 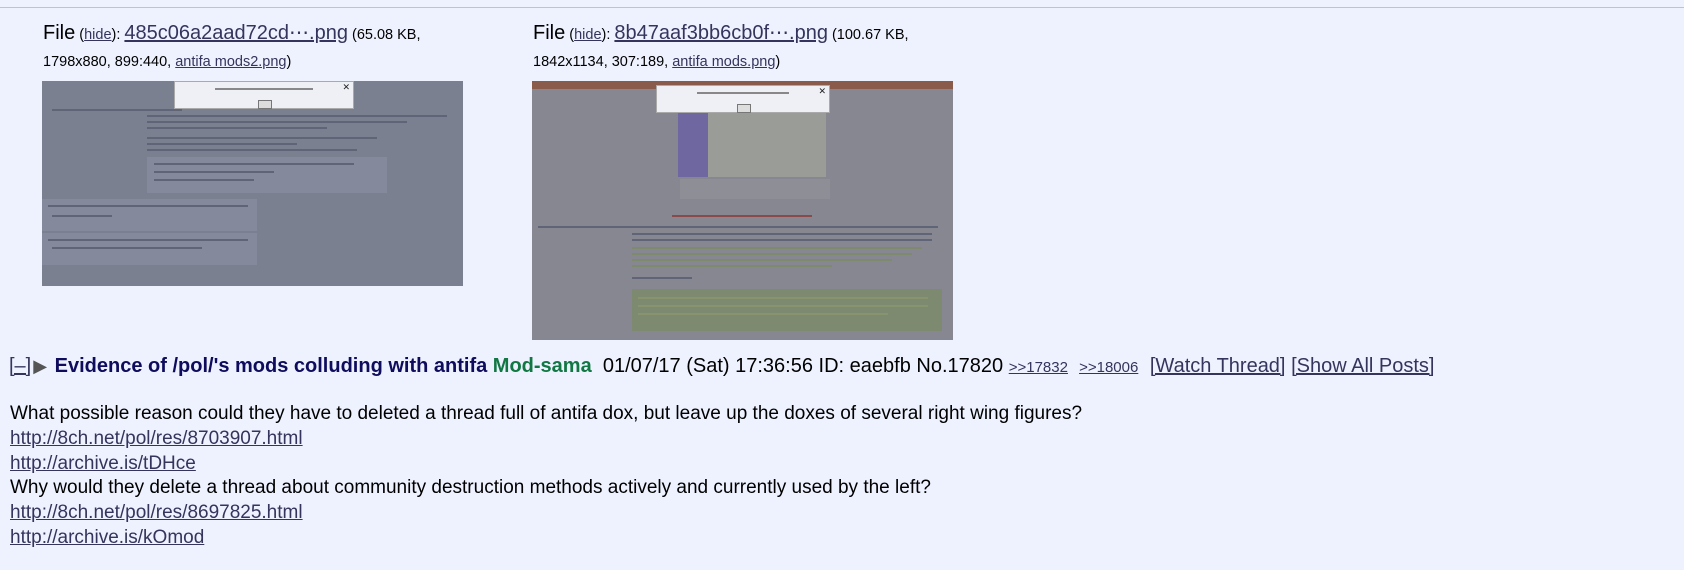 What do you see at coordinates (156, 512) in the screenshot?
I see `post-link: http://8ch.net/pol/res/8697825.html` at bounding box center [156, 512].